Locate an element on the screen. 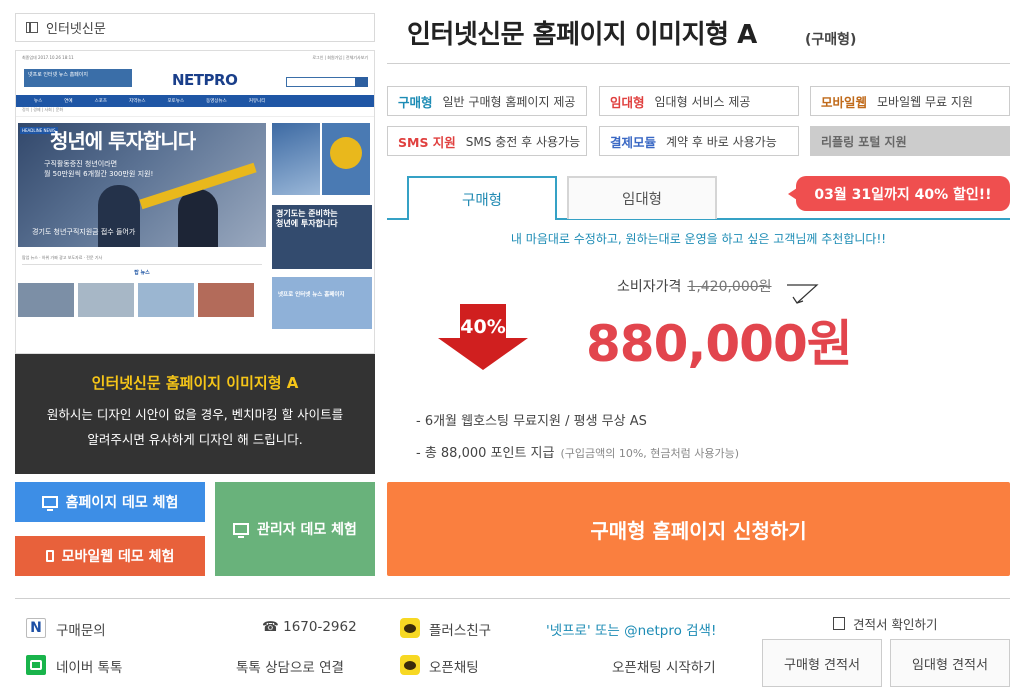  preview-side-event is located at coordinates (346, 159).